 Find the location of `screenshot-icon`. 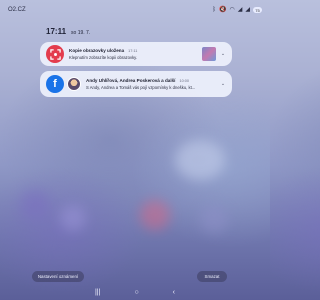

screenshot-icon is located at coordinates (55, 54).